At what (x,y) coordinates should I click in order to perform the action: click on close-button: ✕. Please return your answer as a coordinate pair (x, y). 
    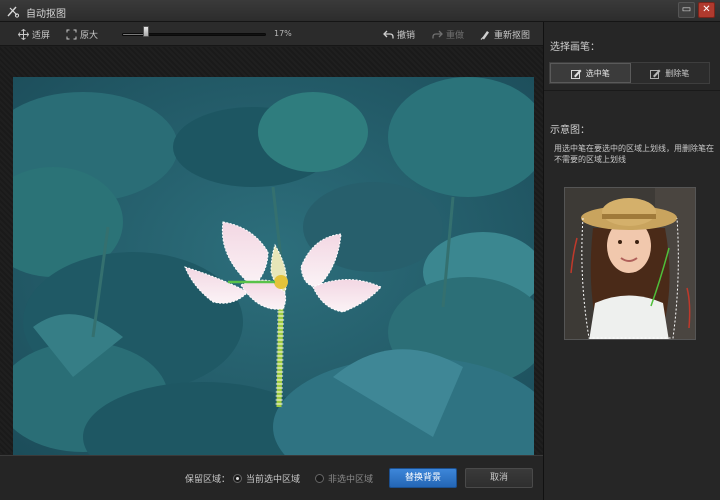
    Looking at the image, I should click on (706, 10).